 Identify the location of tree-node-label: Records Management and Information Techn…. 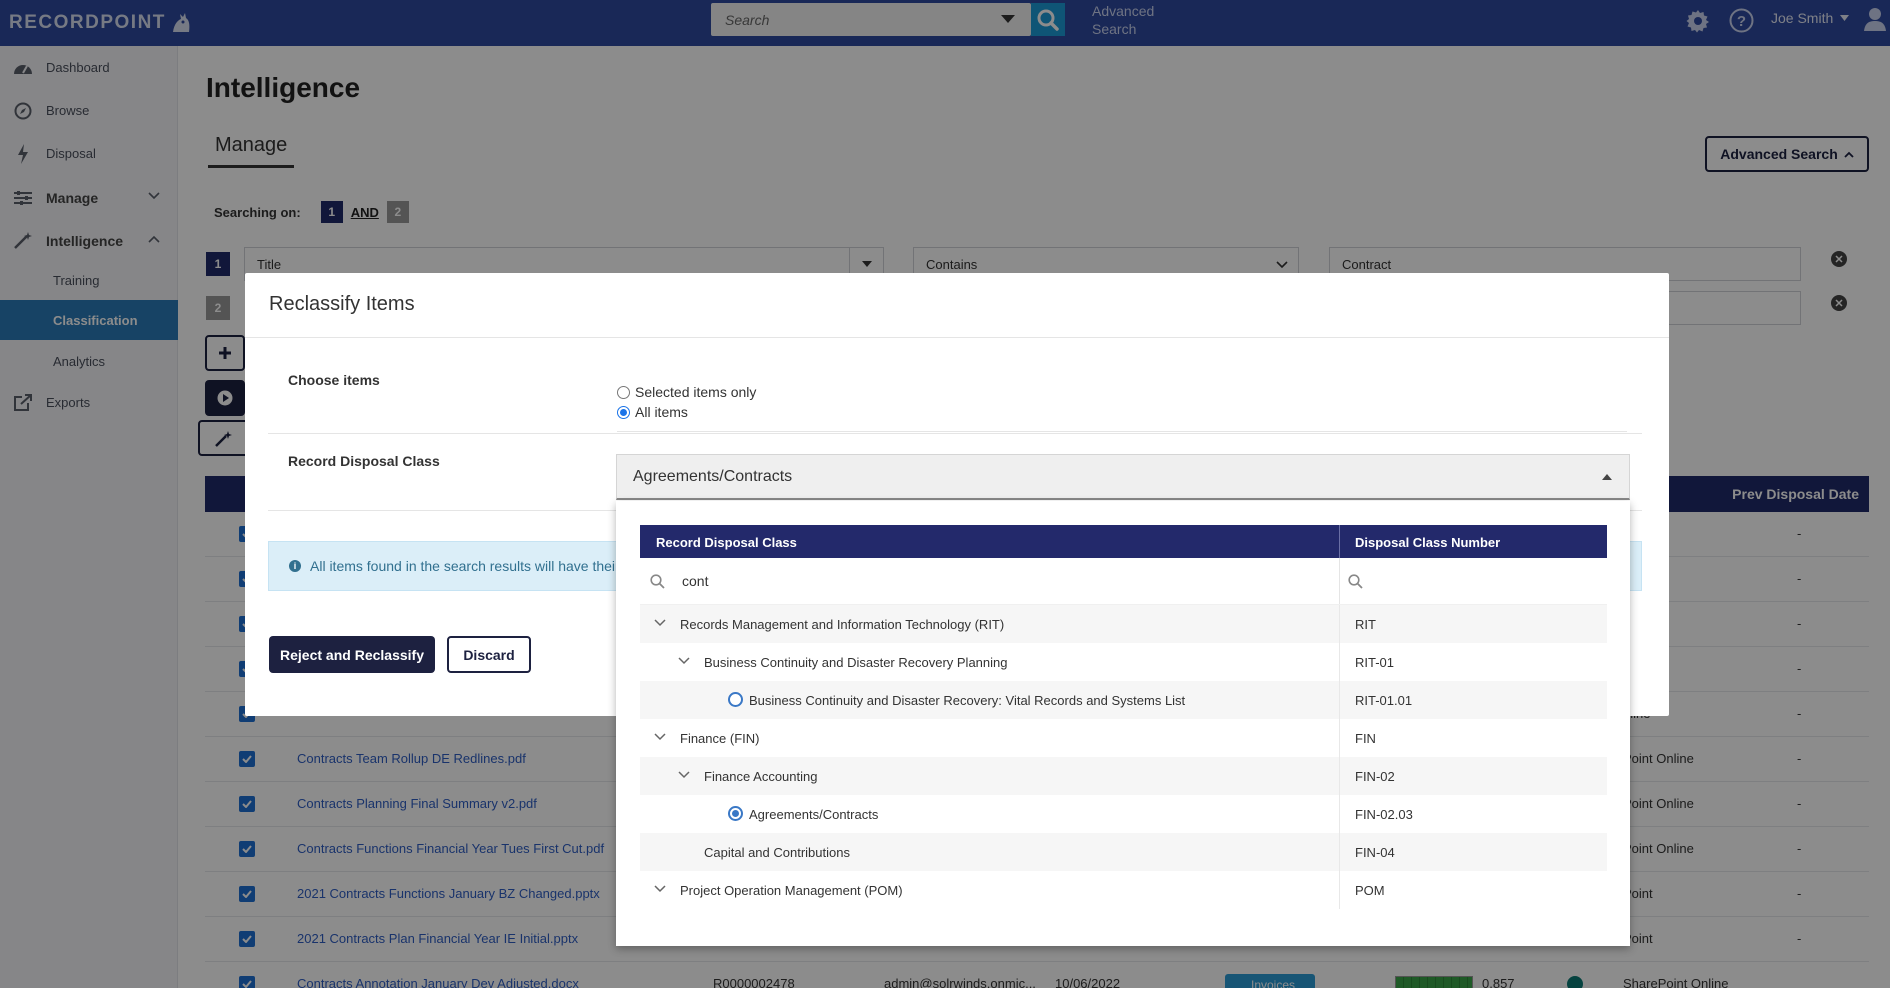
(842, 624).